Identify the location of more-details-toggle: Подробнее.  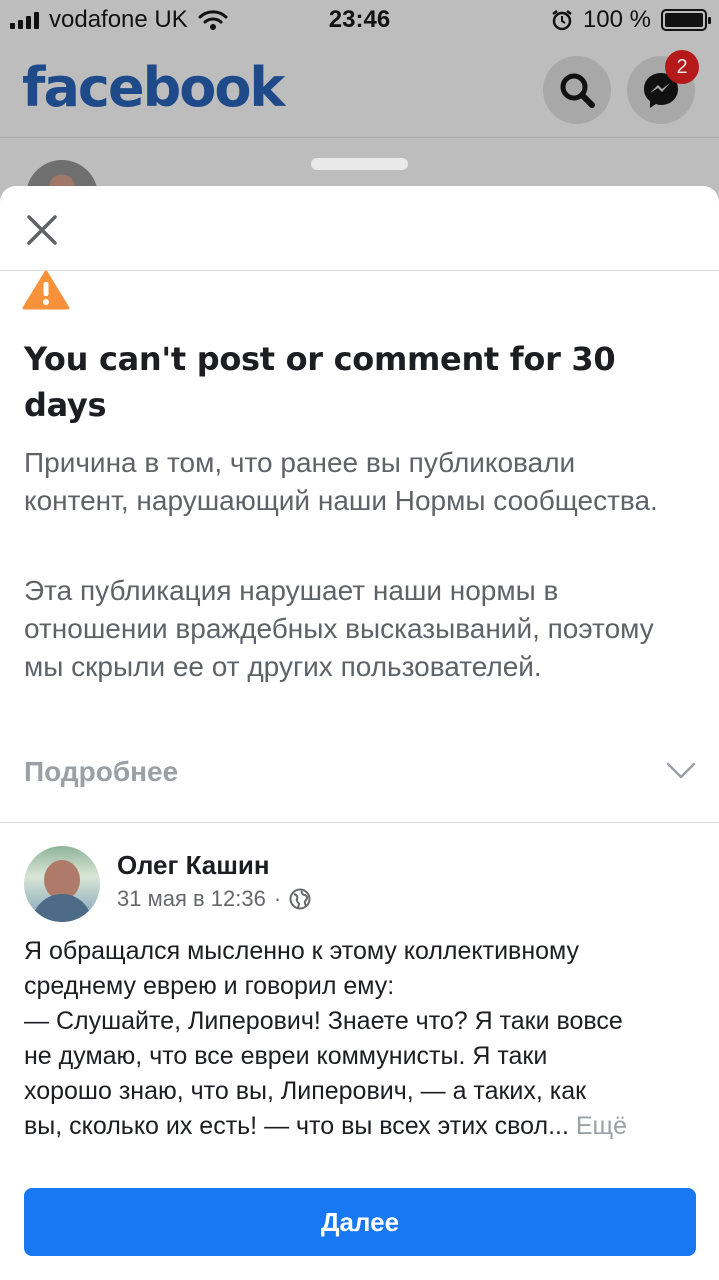
(359, 784).